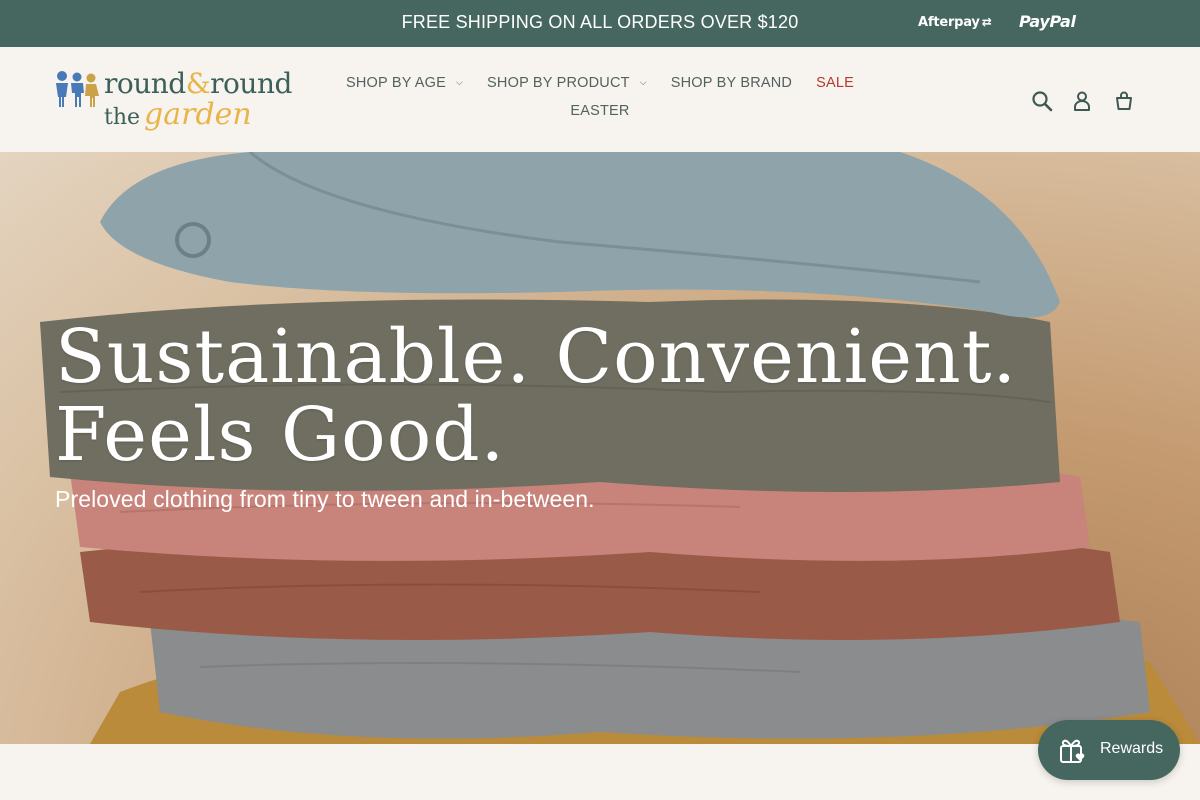 The image size is (1200, 800). What do you see at coordinates (536, 357) in the screenshot?
I see `hero-headline-line1: Sustainable. Convenient.` at bounding box center [536, 357].